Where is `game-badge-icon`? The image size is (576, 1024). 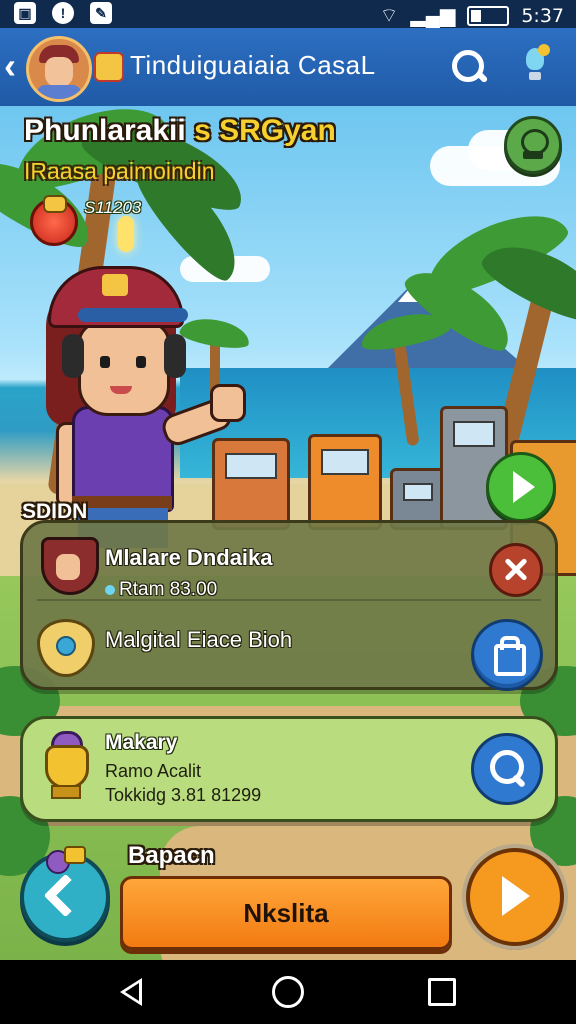
game-badge-icon is located at coordinates (109, 67).